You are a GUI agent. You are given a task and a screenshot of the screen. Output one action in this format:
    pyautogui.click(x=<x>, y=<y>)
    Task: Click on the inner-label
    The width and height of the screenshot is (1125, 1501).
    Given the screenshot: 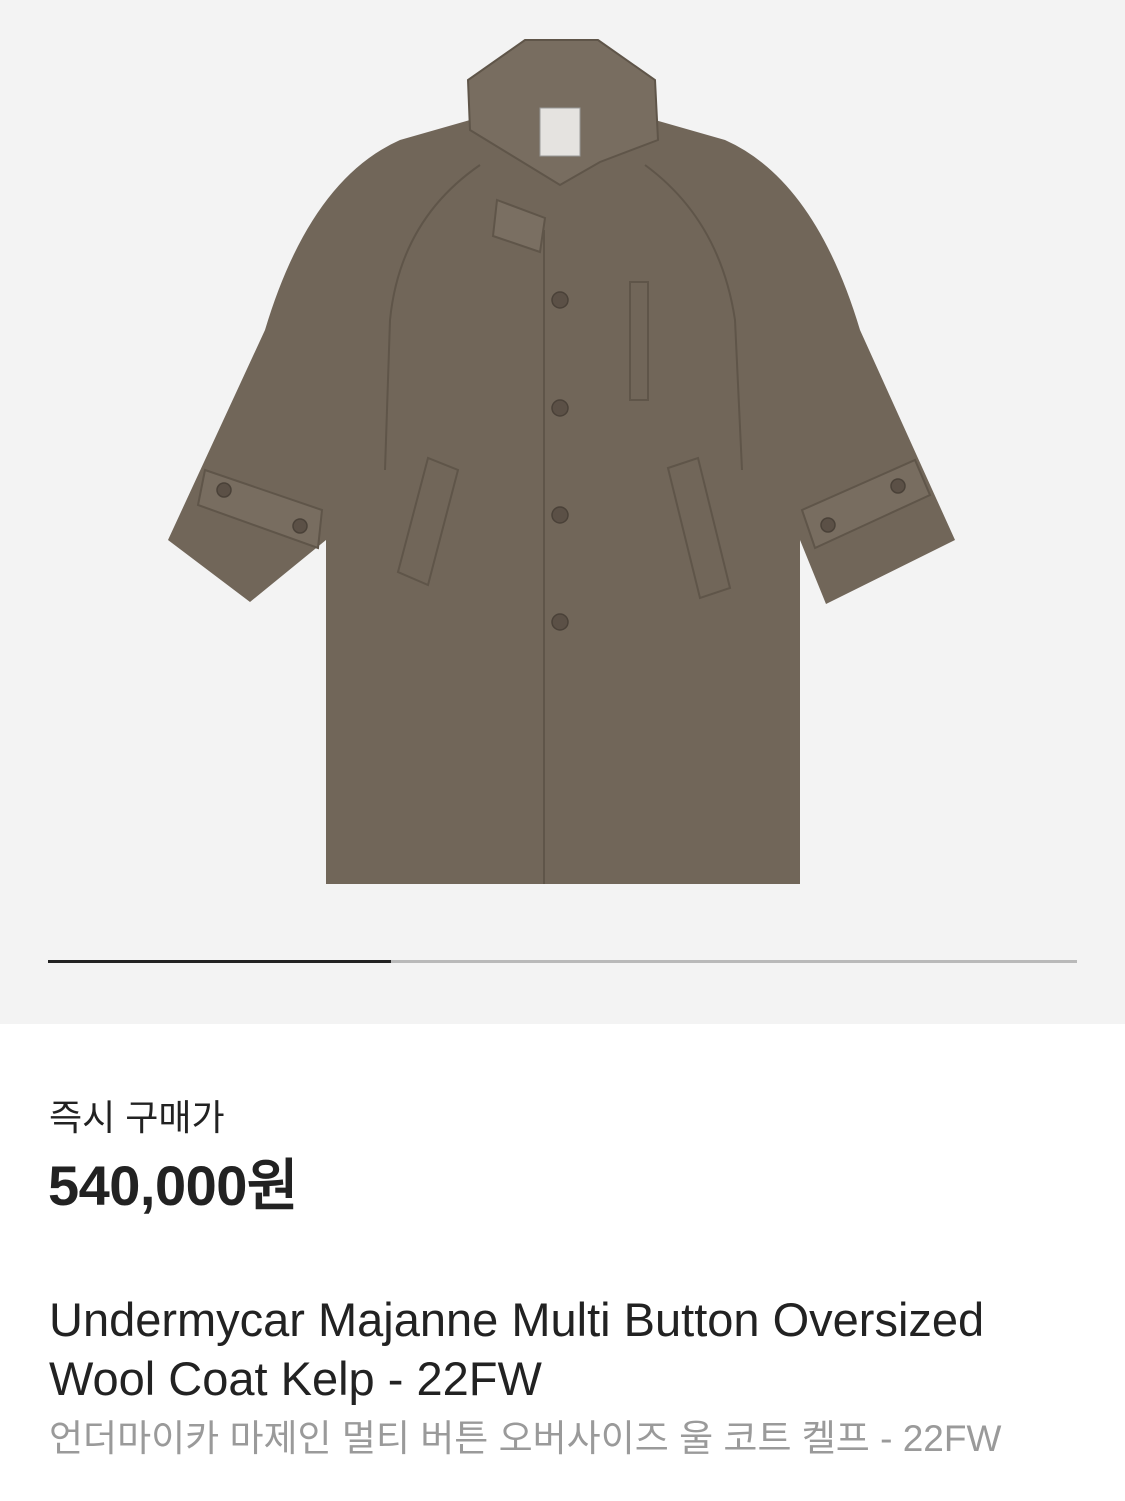 What is the action you would take?
    pyautogui.click(x=560, y=132)
    